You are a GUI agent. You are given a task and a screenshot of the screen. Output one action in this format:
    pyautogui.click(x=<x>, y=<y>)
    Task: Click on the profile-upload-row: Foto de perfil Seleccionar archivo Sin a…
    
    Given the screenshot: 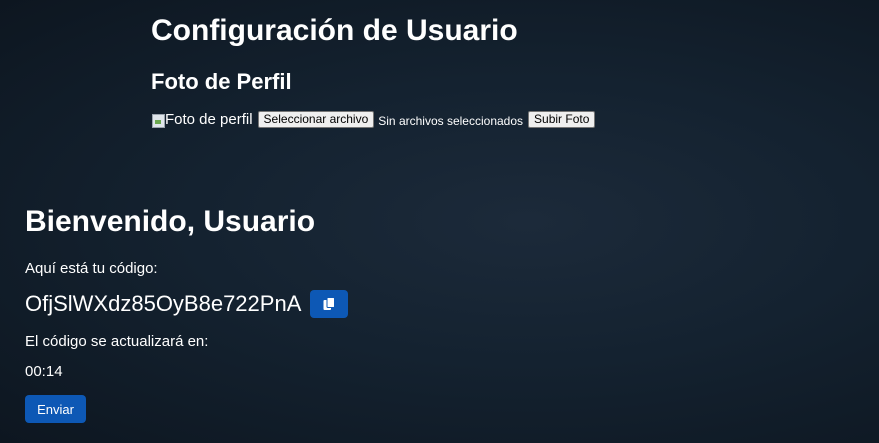 What is the action you would take?
    pyautogui.click(x=373, y=119)
    